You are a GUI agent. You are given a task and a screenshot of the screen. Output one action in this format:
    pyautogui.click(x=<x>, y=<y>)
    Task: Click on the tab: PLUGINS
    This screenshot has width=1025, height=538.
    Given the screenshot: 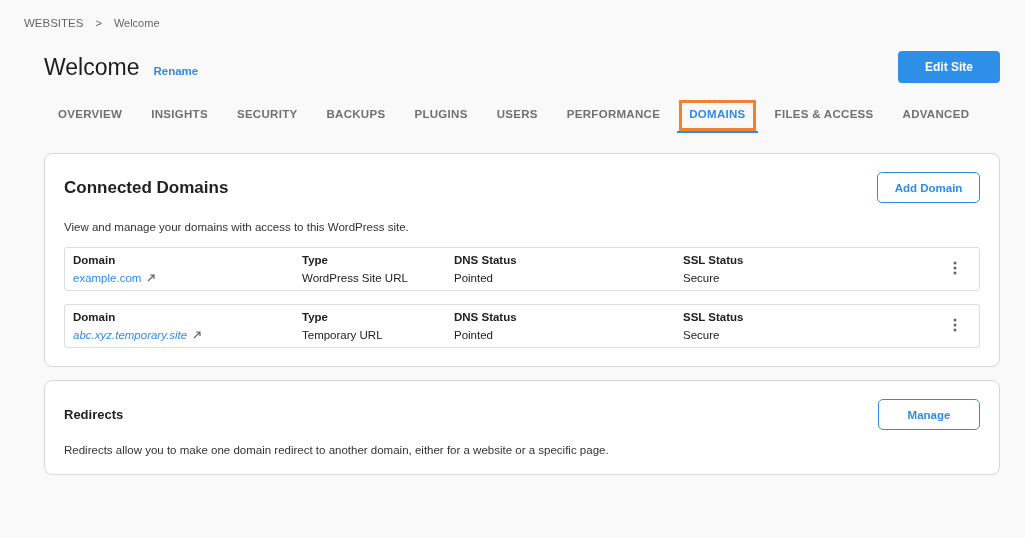 What is the action you would take?
    pyautogui.click(x=441, y=115)
    